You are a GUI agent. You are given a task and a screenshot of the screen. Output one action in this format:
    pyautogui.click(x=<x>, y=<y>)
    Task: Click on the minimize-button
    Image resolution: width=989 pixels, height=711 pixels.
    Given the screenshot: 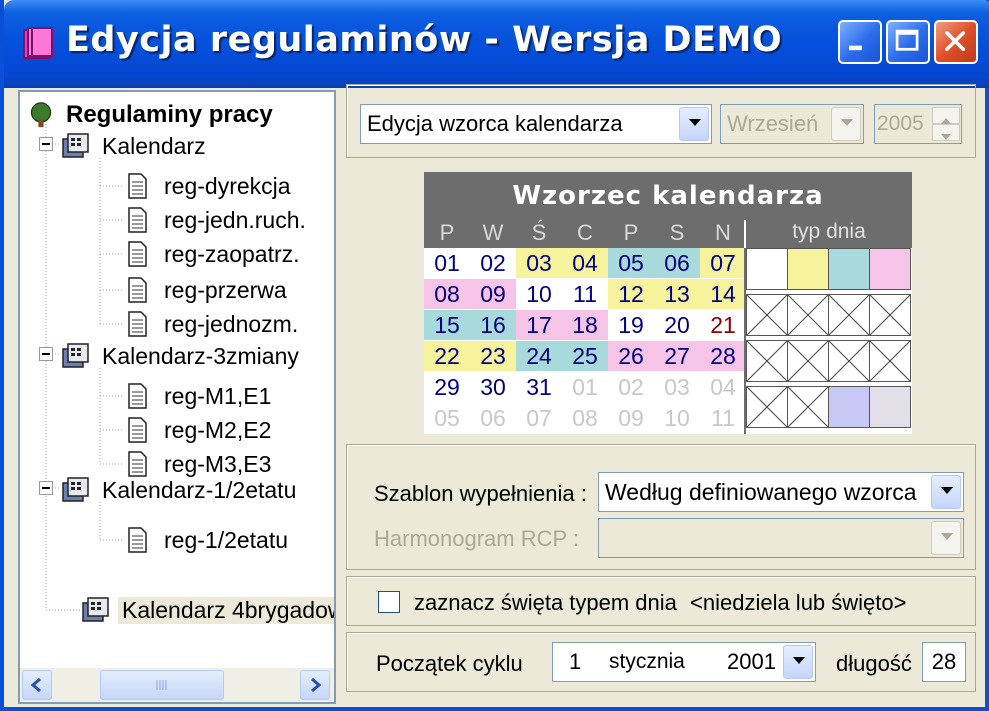 What is the action you would take?
    pyautogui.click(x=860, y=42)
    